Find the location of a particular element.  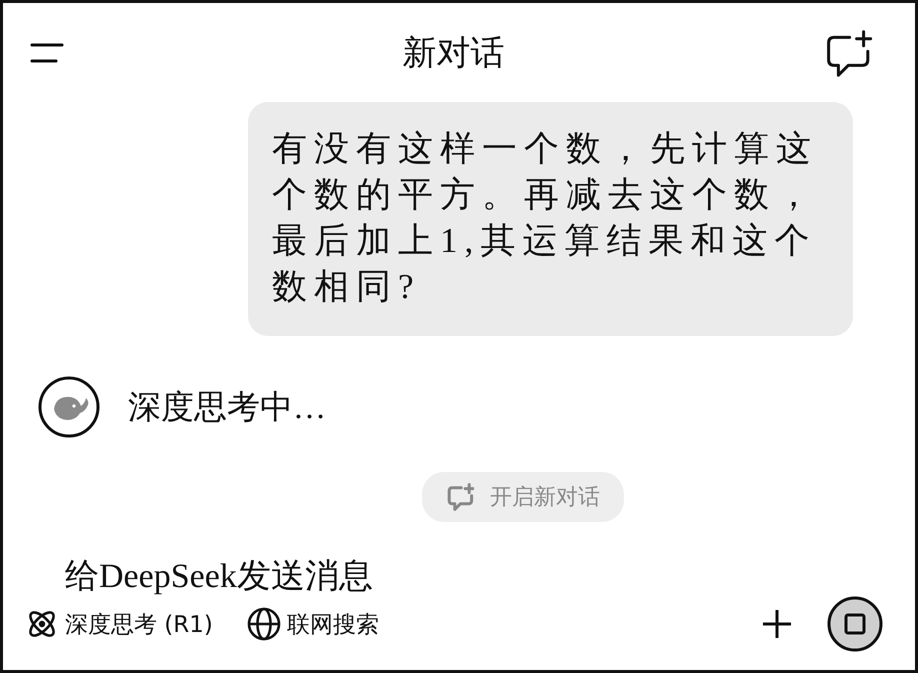

stop-button is located at coordinates (855, 624).